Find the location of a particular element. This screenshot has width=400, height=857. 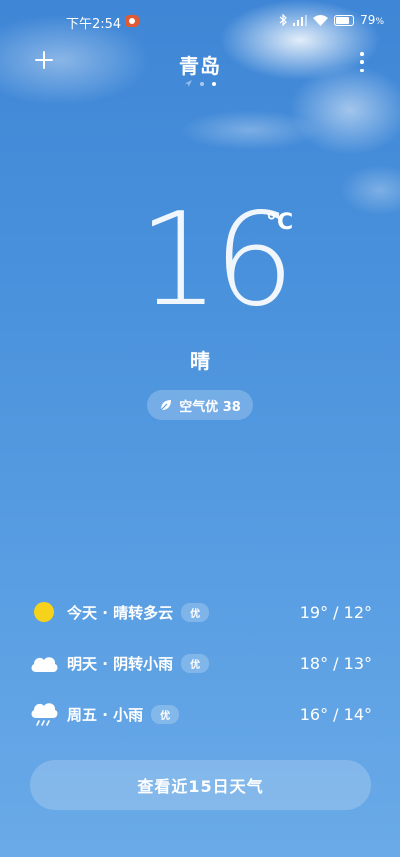

forecast-row-tomorrow: 明天 · 阴转小雨 优 18° / 13° is located at coordinates (201, 663).